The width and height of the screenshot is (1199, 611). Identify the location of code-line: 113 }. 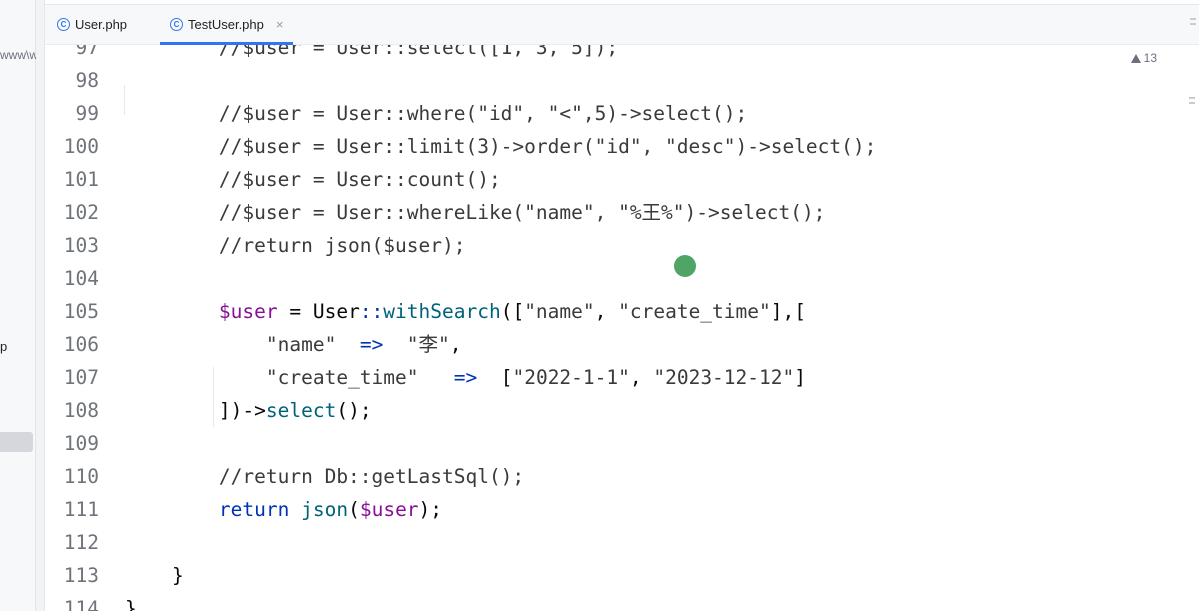
(622, 575).